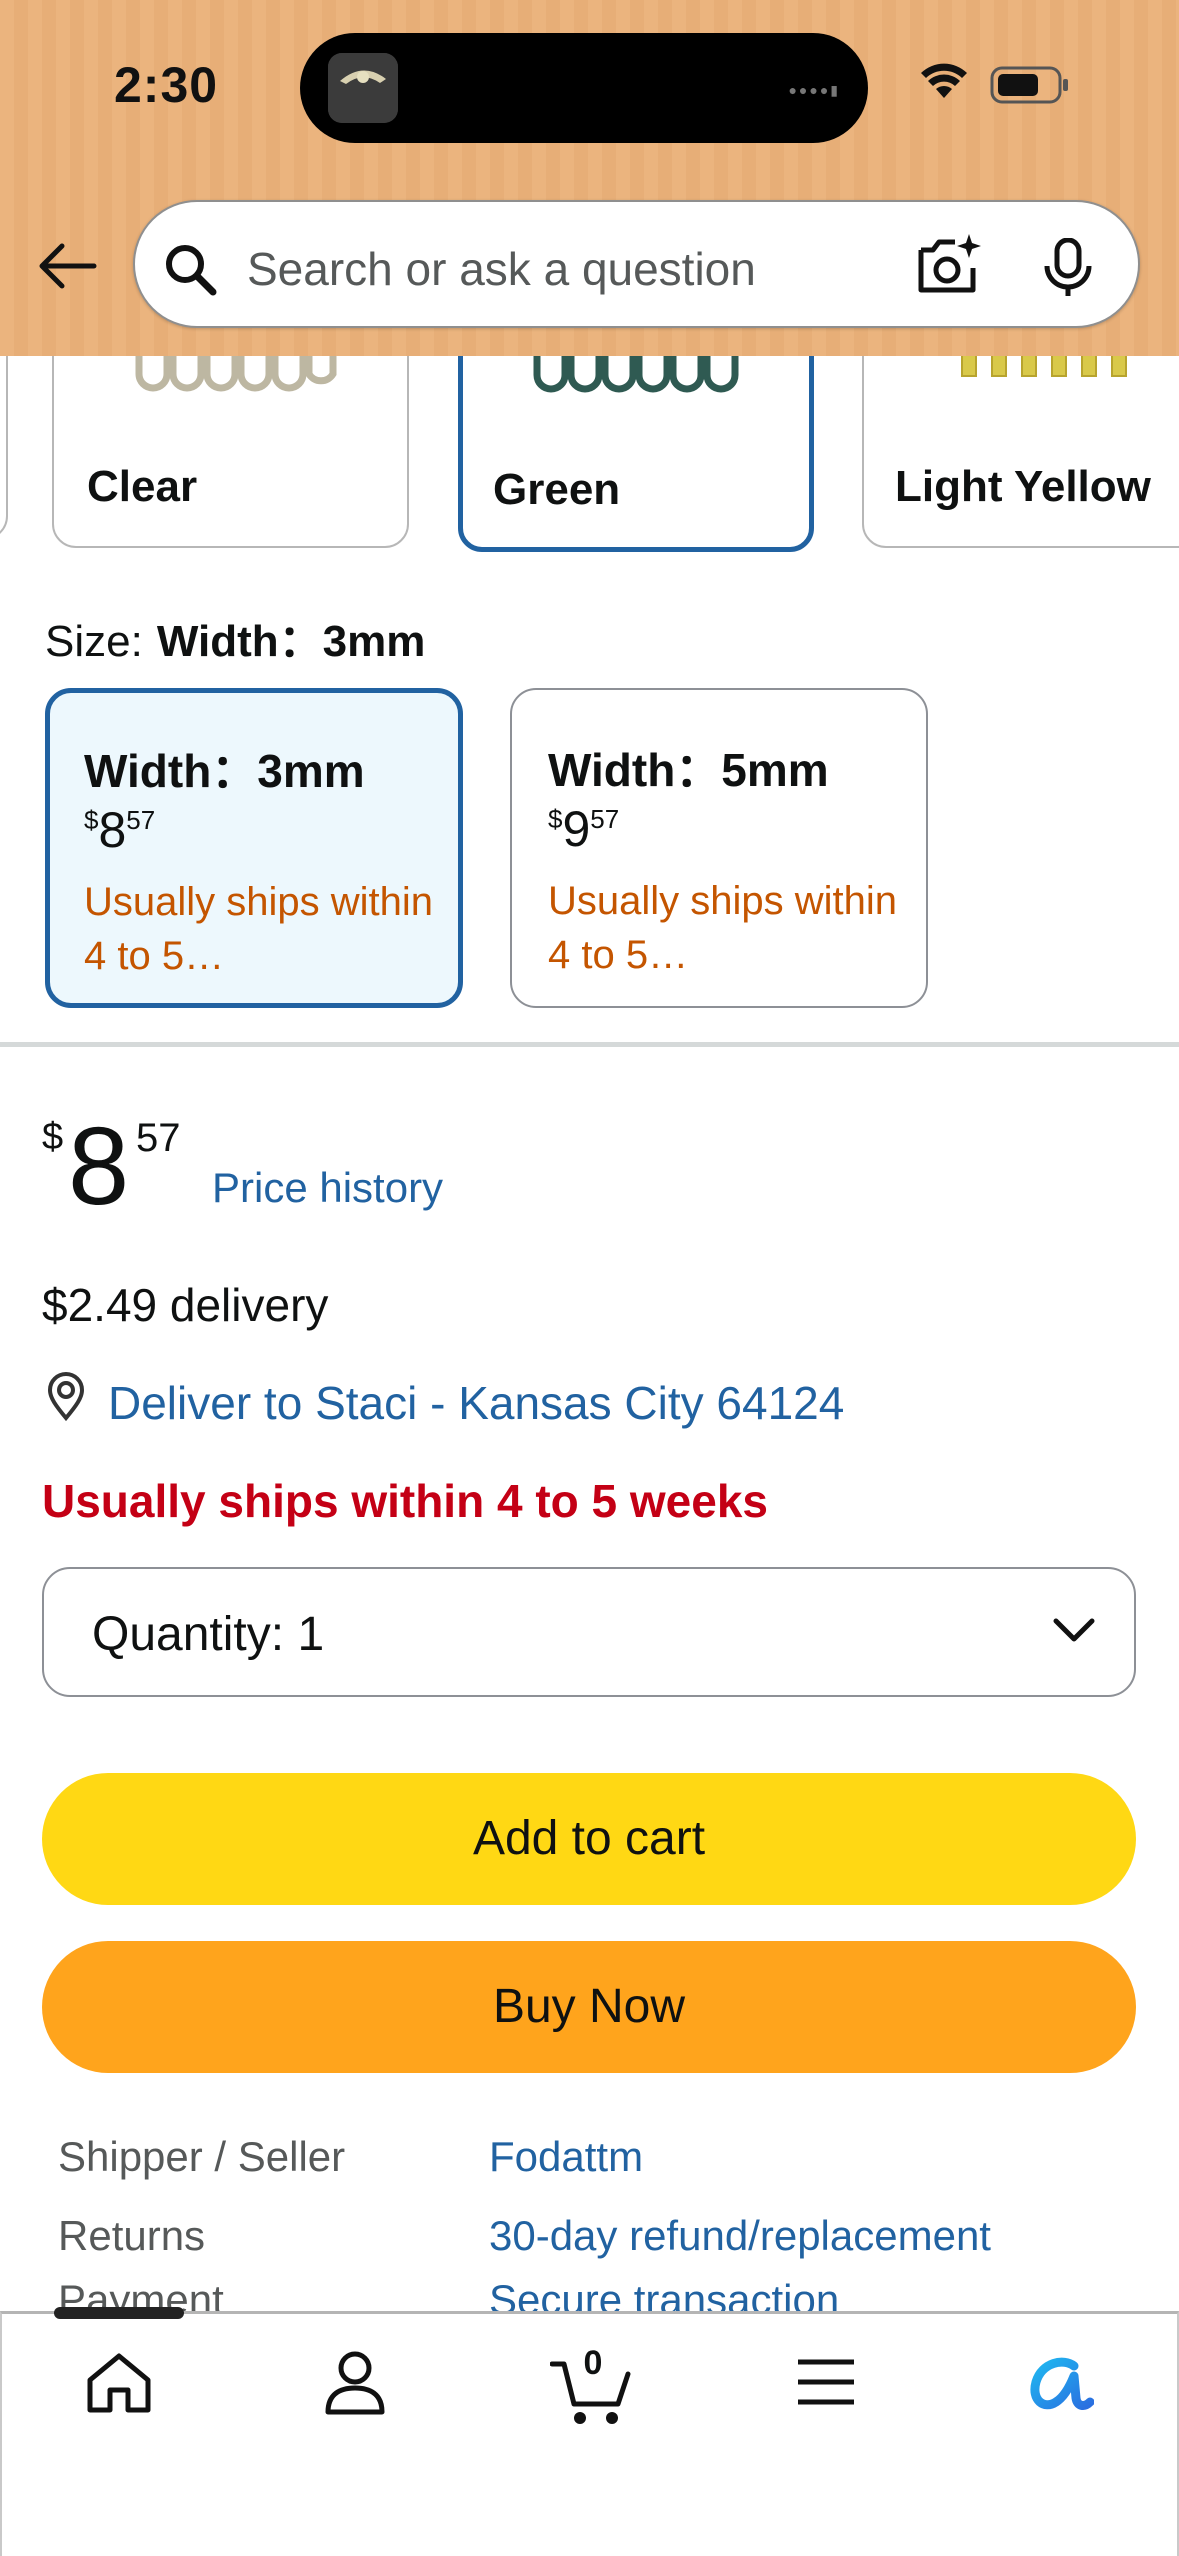  Describe the element at coordinates (208, 1634) in the screenshot. I see `quantity-label: Quantity: 1` at that location.